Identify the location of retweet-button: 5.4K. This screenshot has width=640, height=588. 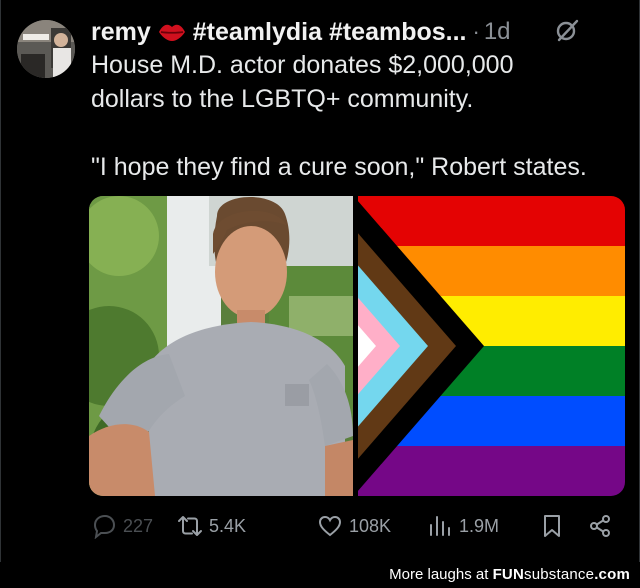
(211, 526).